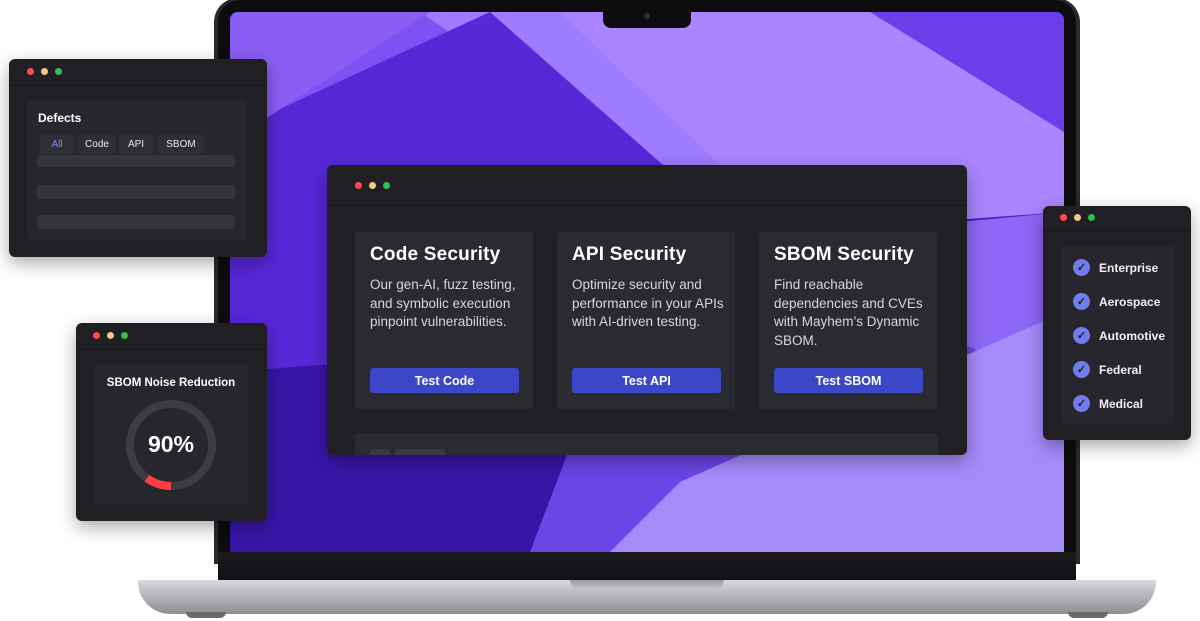  I want to click on industry-label: Medical, so click(1121, 403).